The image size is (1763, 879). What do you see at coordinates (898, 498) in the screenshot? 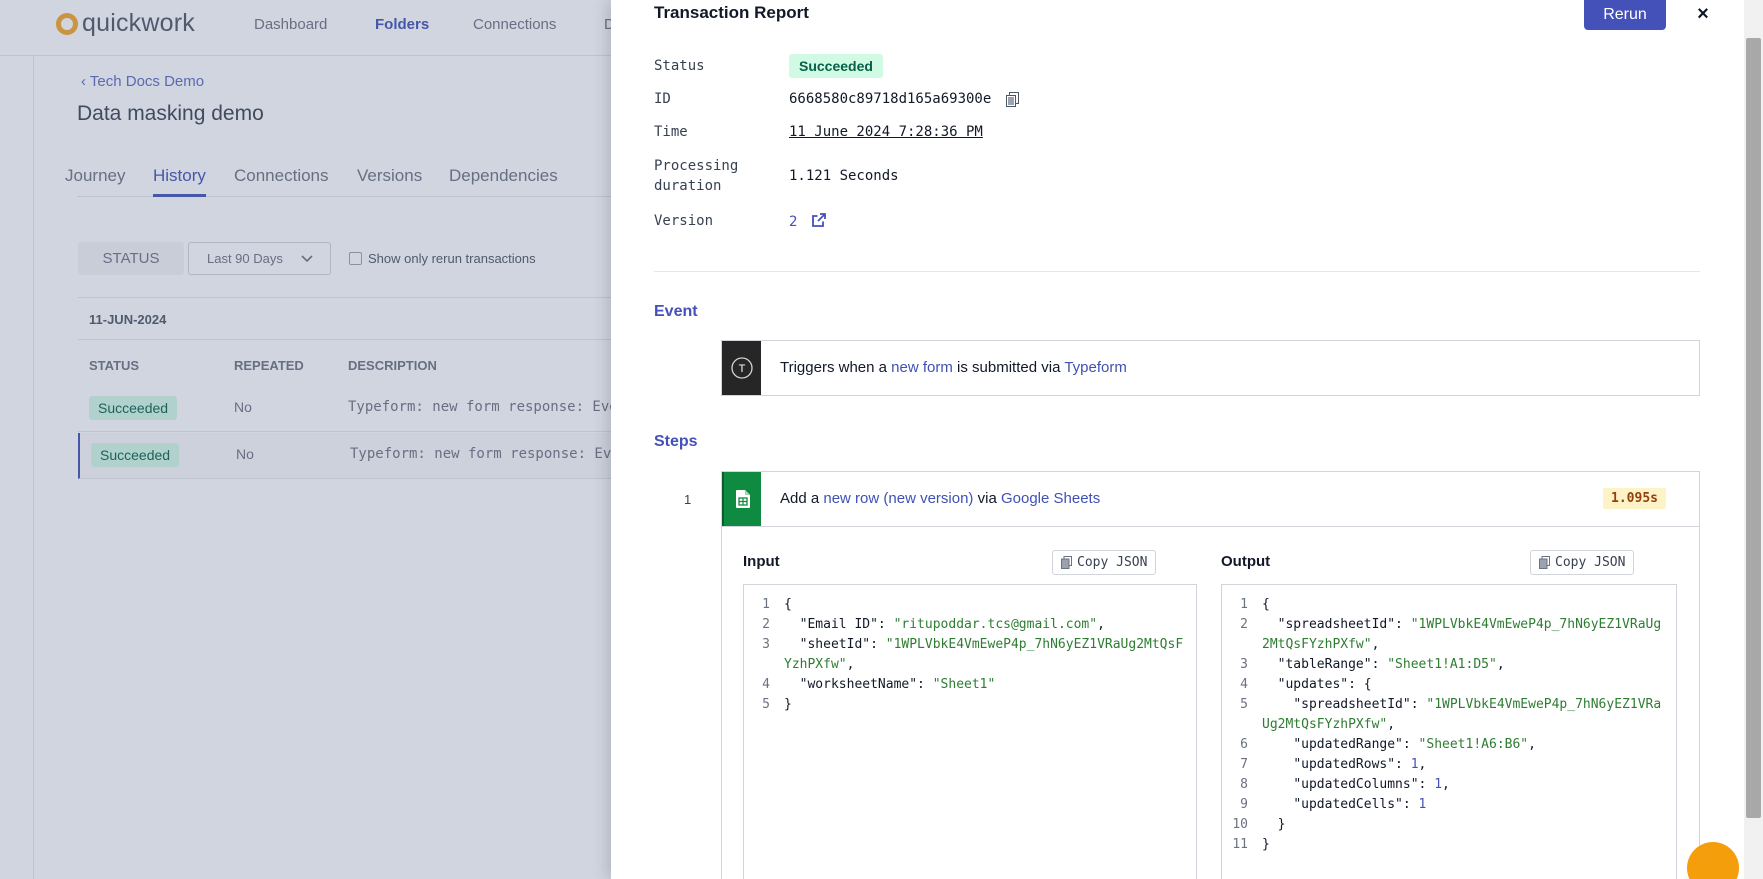
I see `step-action-link: new row (new version)` at bounding box center [898, 498].